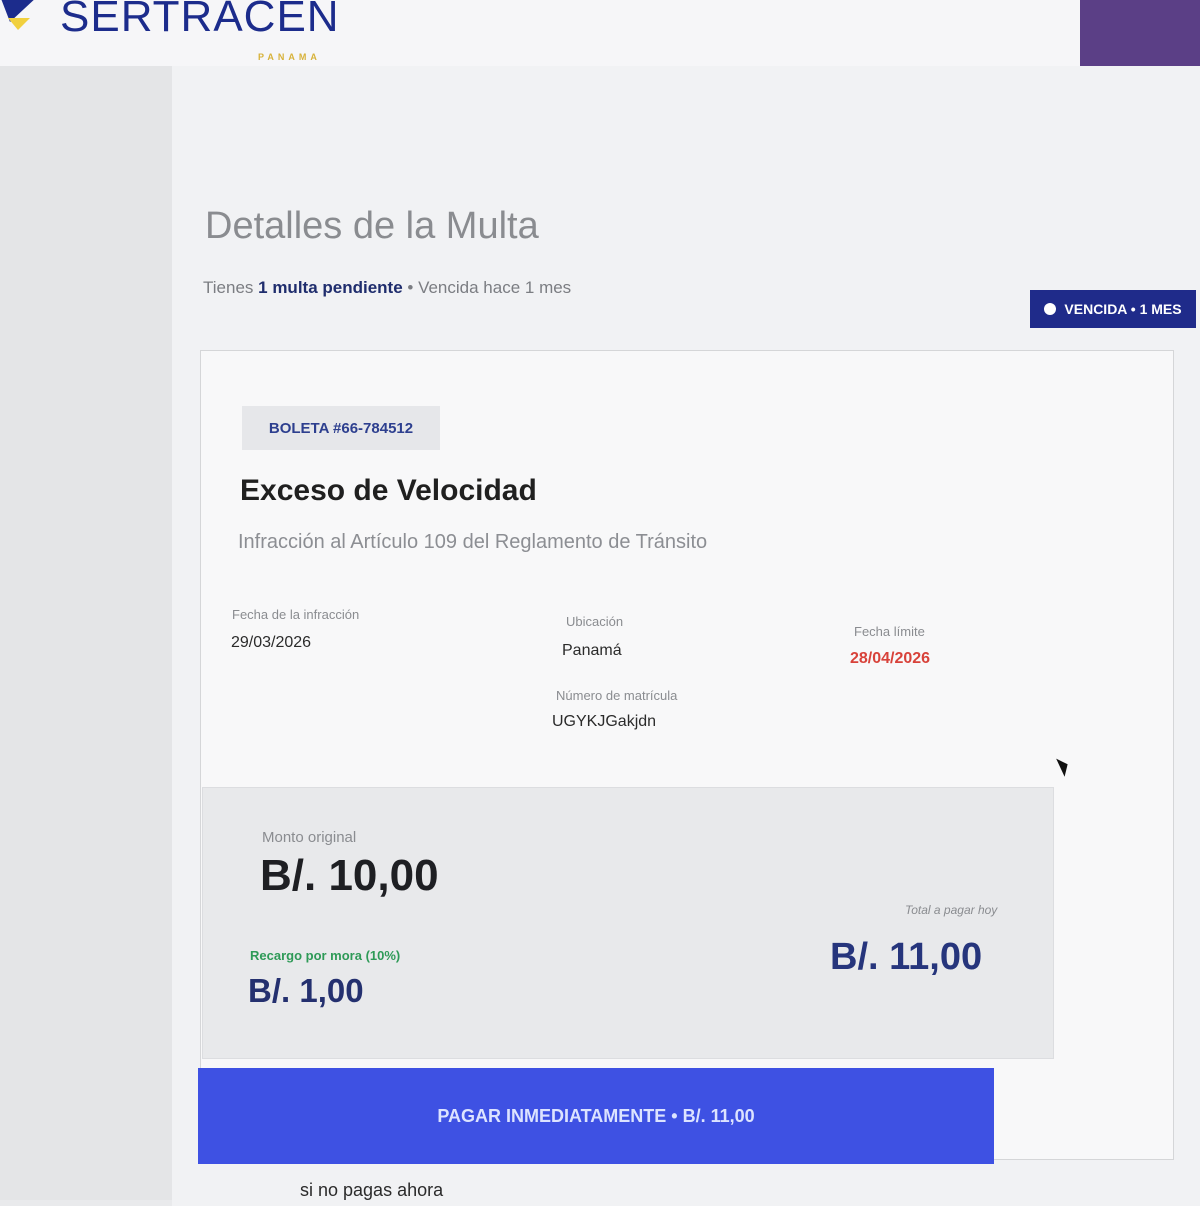  Describe the element at coordinates (906, 957) in the screenshot. I see `total-value: B/. 11,00` at that location.